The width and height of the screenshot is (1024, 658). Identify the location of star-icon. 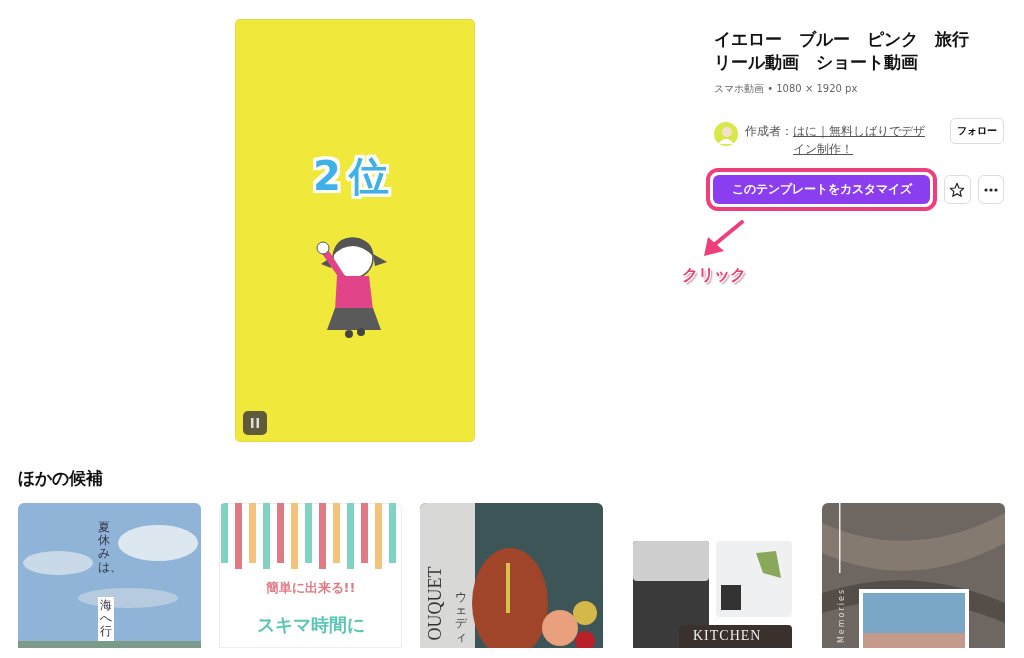
(957, 189).